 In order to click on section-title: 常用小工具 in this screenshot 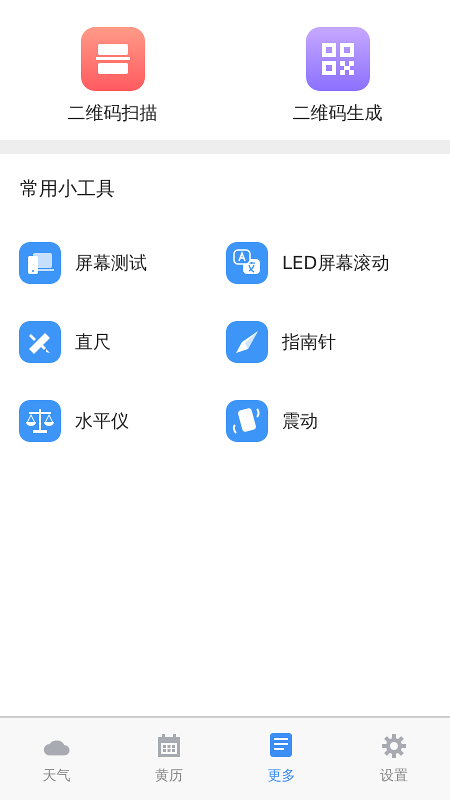, I will do `click(67, 189)`.